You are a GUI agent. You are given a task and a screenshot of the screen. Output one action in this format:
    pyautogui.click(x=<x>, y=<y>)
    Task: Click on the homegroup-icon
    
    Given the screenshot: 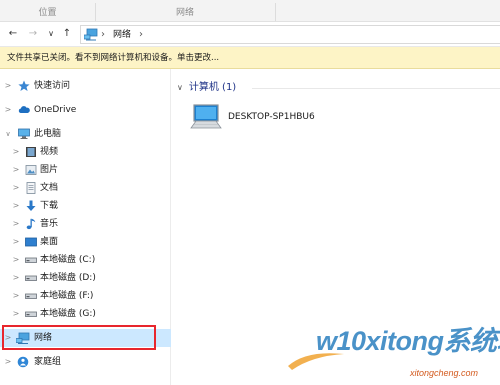 What is the action you would take?
    pyautogui.click(x=23, y=362)
    